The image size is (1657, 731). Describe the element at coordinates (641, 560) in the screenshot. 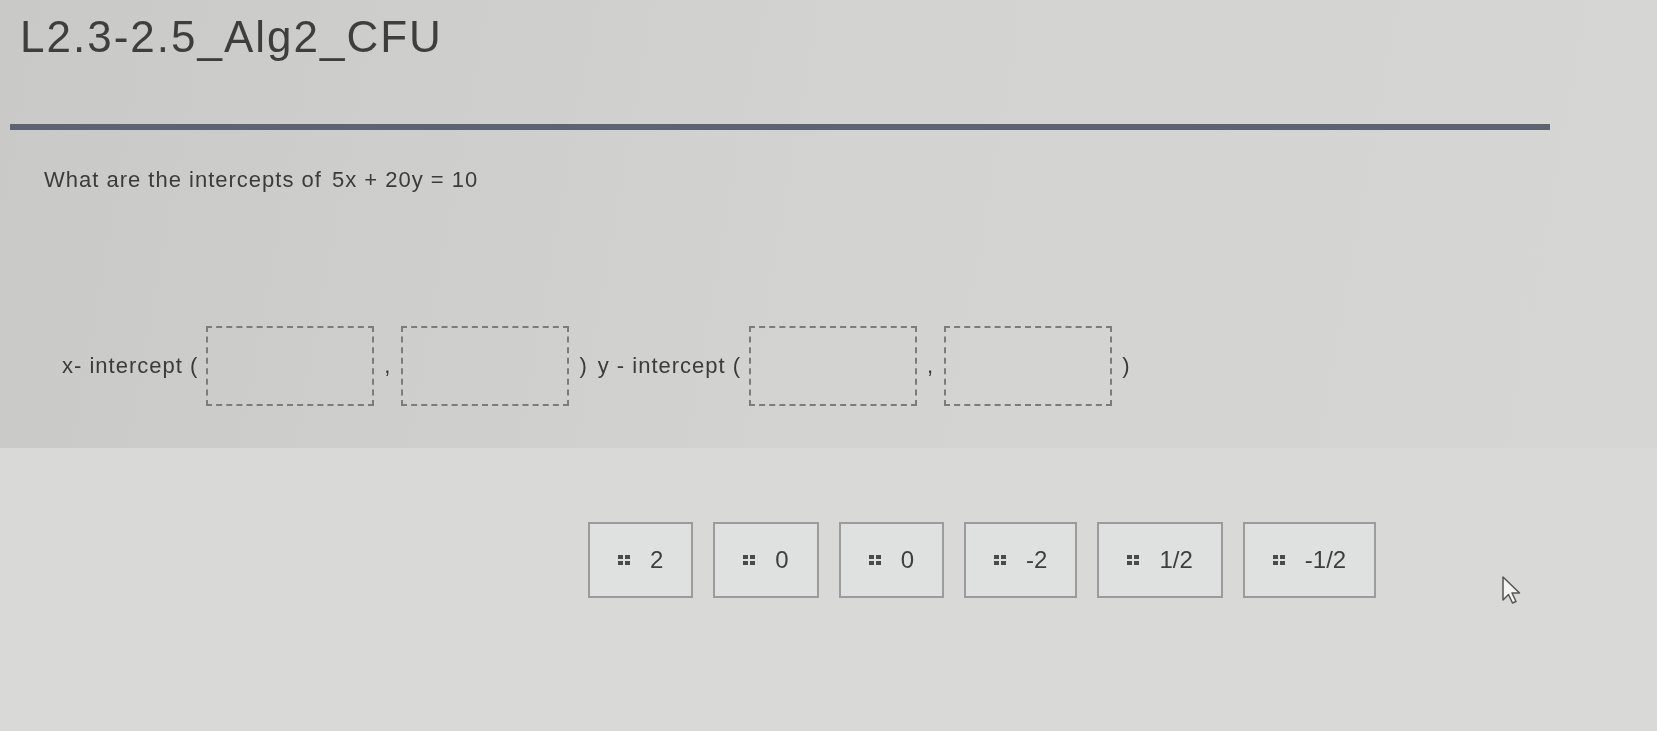

I see `answer-choice: 2` at that location.